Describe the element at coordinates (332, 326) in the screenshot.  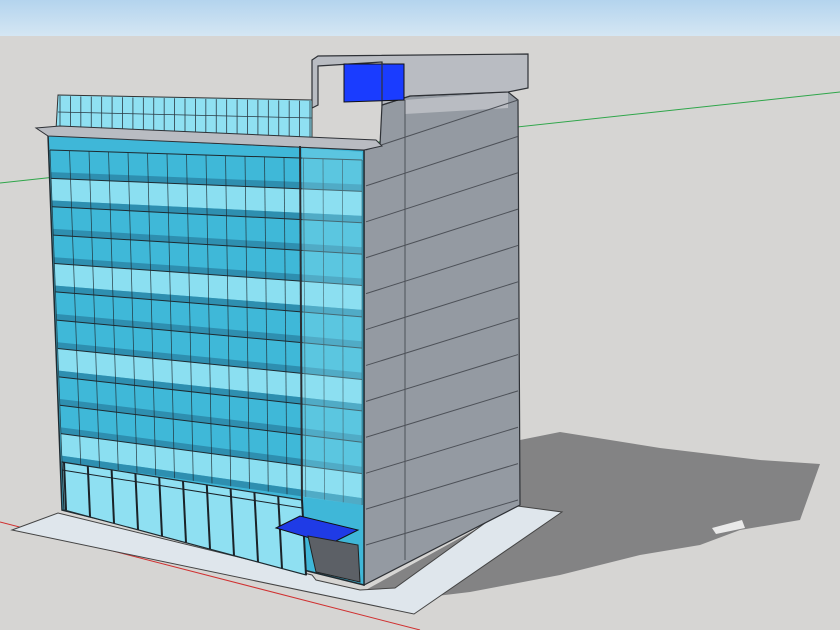
I see `corner-glazing` at that location.